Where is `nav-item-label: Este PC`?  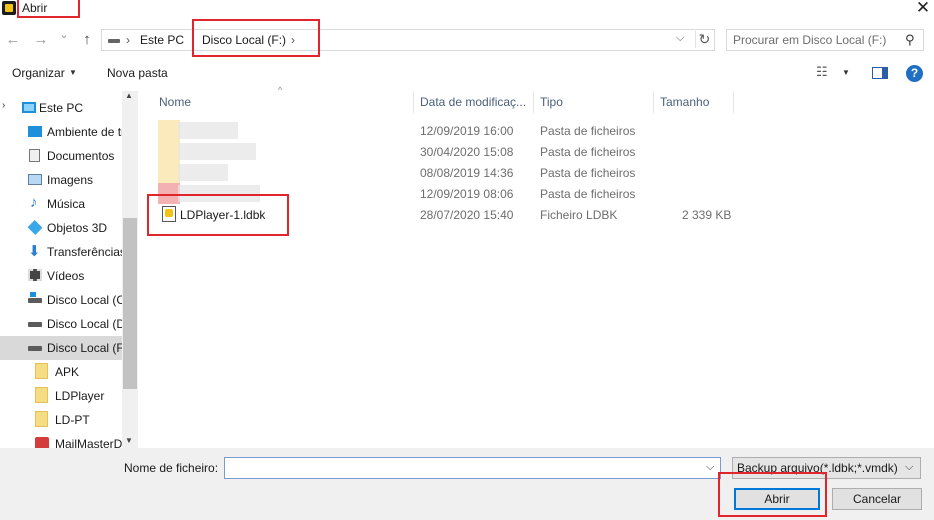 nav-item-label: Este PC is located at coordinates (61, 108).